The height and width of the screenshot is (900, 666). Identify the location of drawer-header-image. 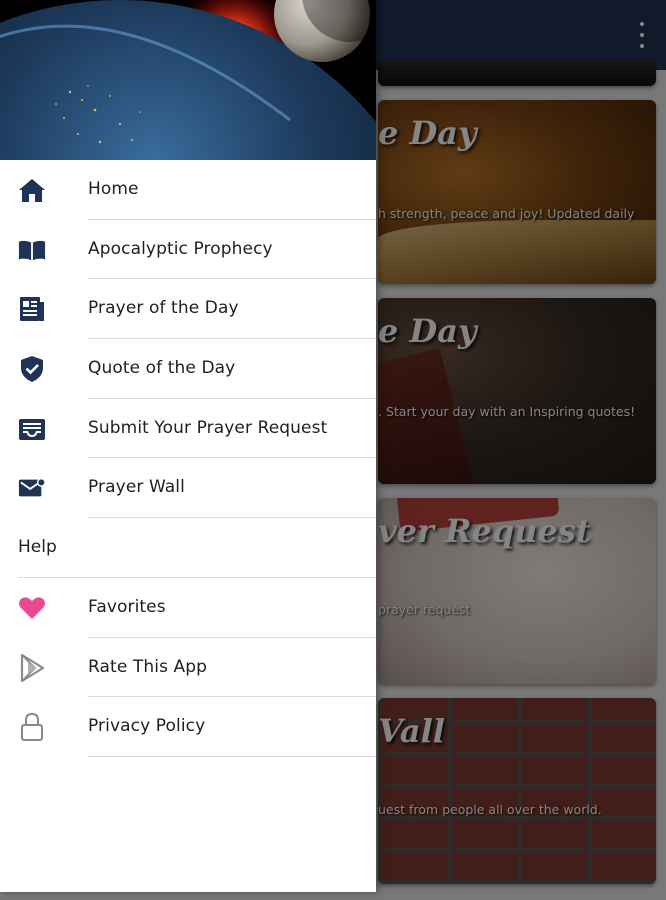
(188, 80).